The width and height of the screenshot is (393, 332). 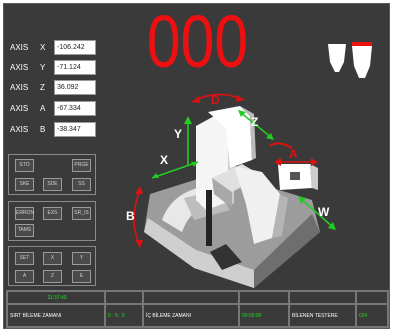 What do you see at coordinates (53, 47) in the screenshot?
I see `axis-x-row: AXIS X -106.242` at bounding box center [53, 47].